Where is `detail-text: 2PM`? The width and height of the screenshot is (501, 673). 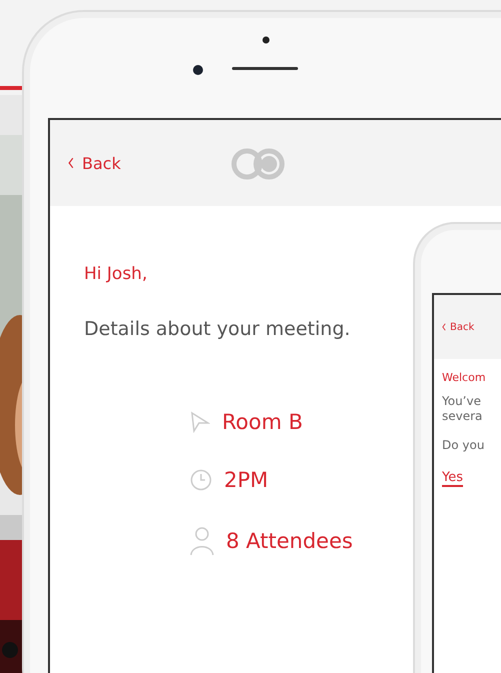 detail-text: 2PM is located at coordinates (246, 480).